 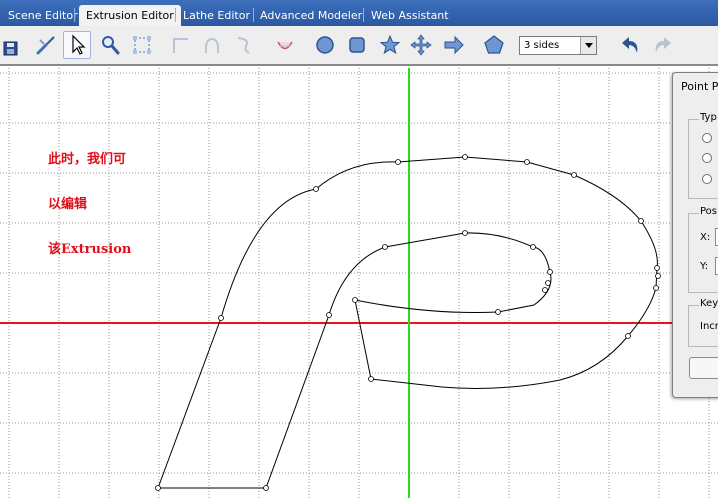 I want to click on circle-shape-icon, so click(x=325, y=45).